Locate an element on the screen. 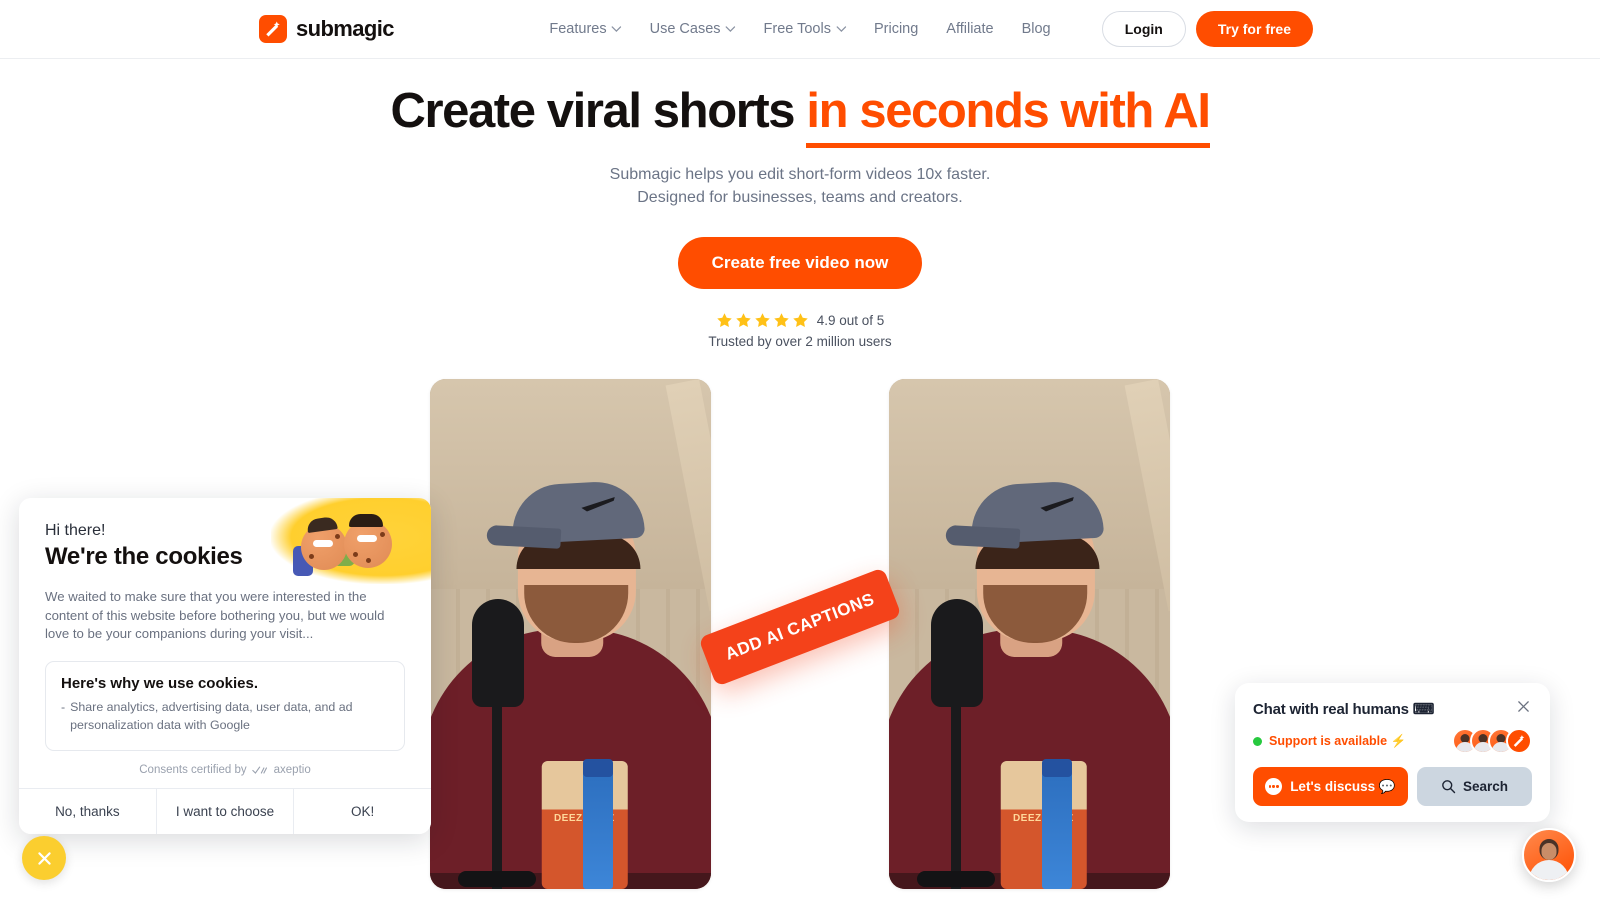  axeptio-check-icon is located at coordinates (259, 770).